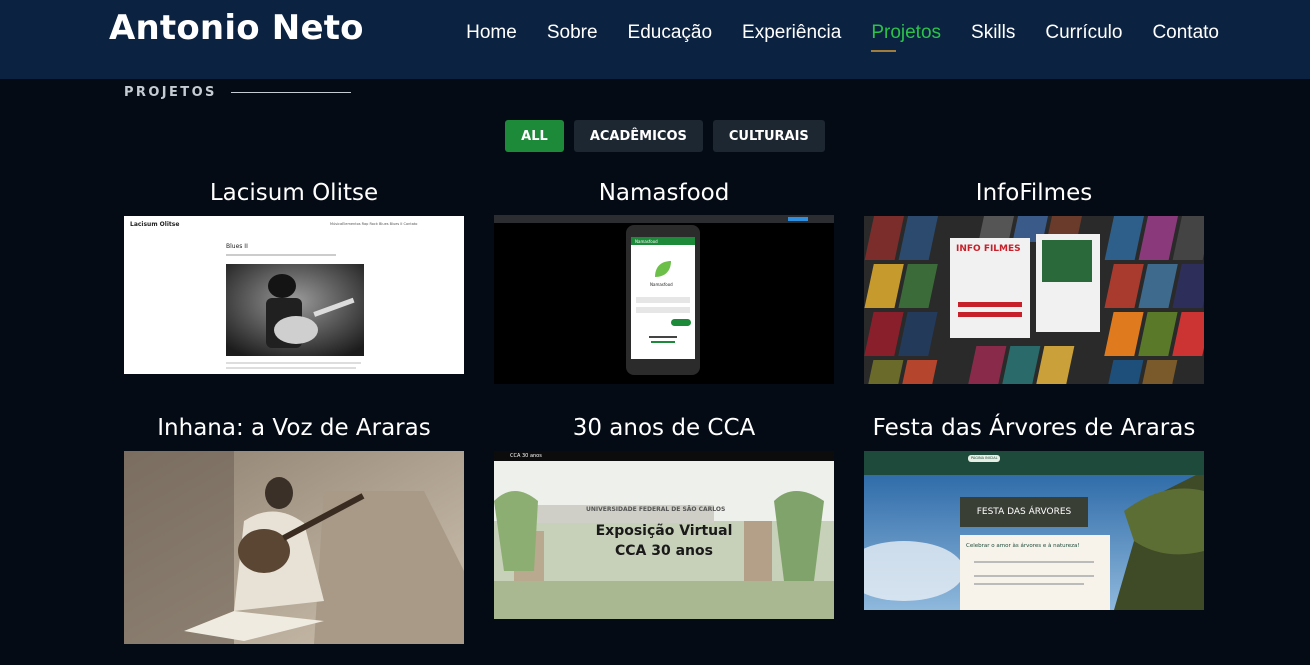 Image resolution: width=1310 pixels, height=665 pixels. Describe the element at coordinates (281, 255) in the screenshot. I see `thumb-meta-line` at that location.